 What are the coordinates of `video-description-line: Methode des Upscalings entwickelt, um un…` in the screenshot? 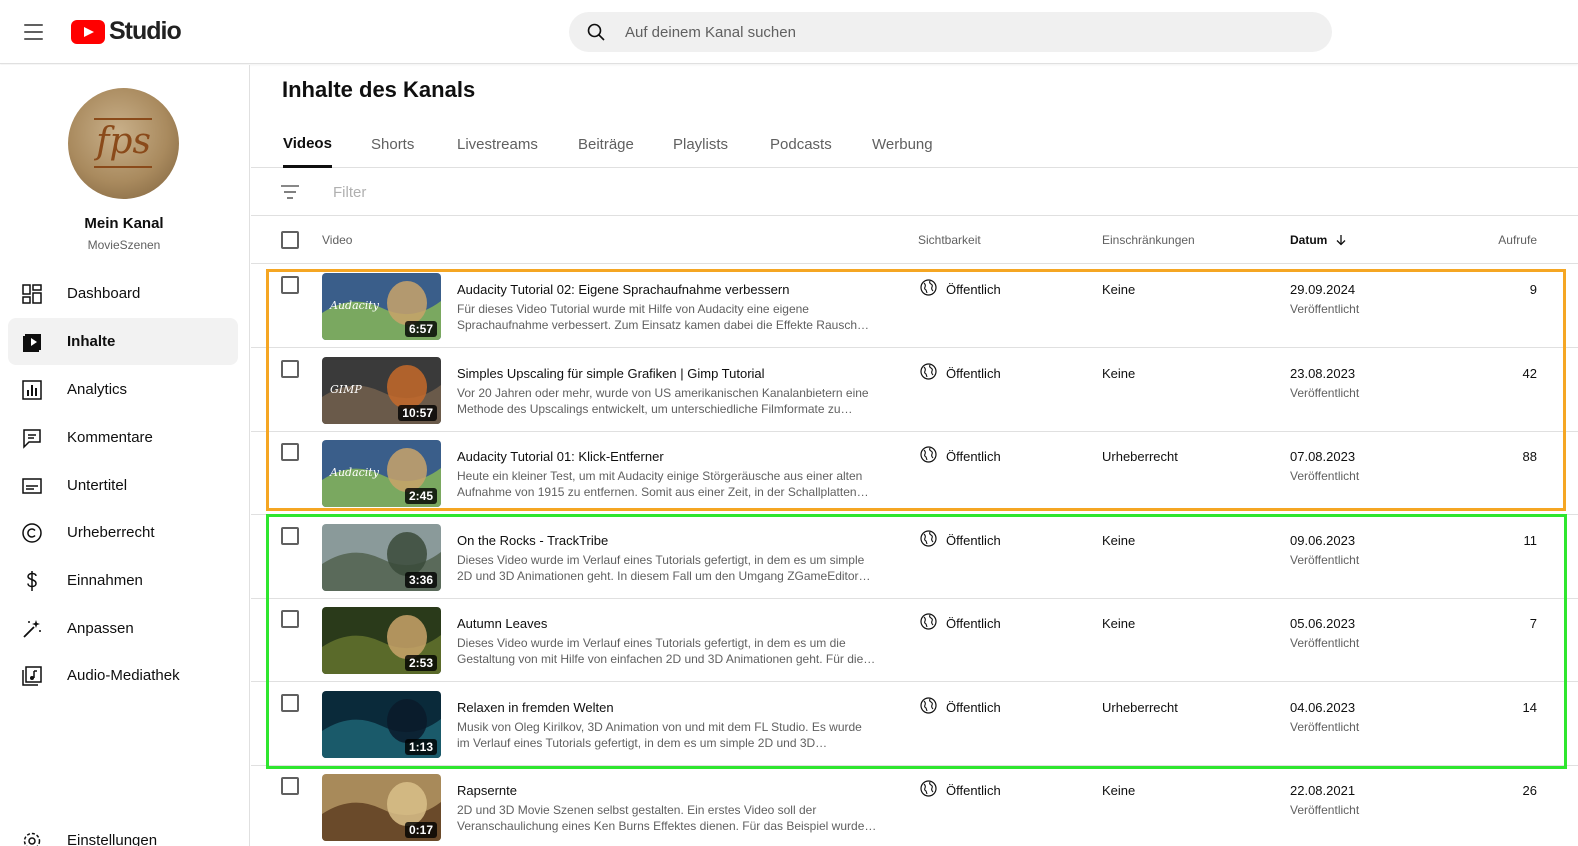 It's located at (655, 408).